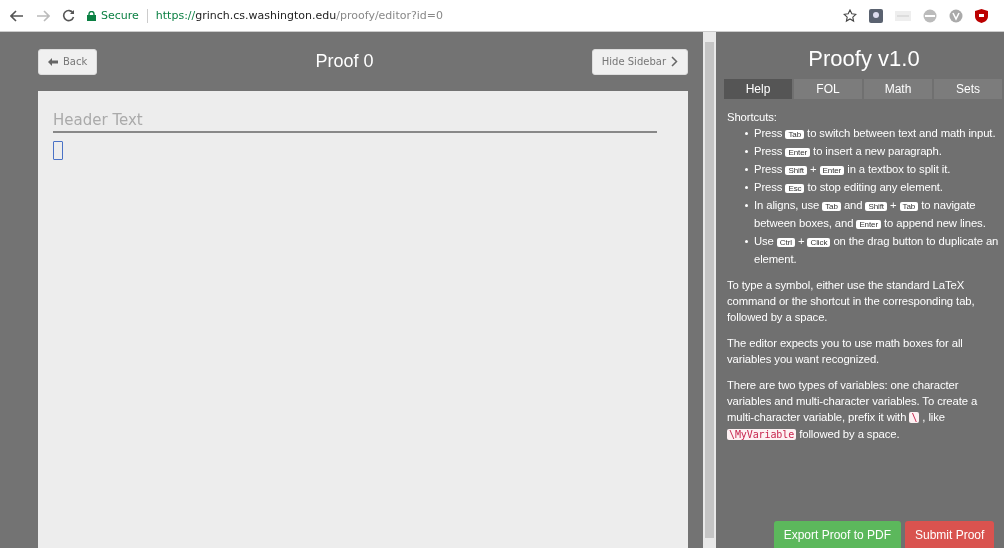 The width and height of the screenshot is (1004, 548). I want to click on back-button: Back, so click(68, 61).